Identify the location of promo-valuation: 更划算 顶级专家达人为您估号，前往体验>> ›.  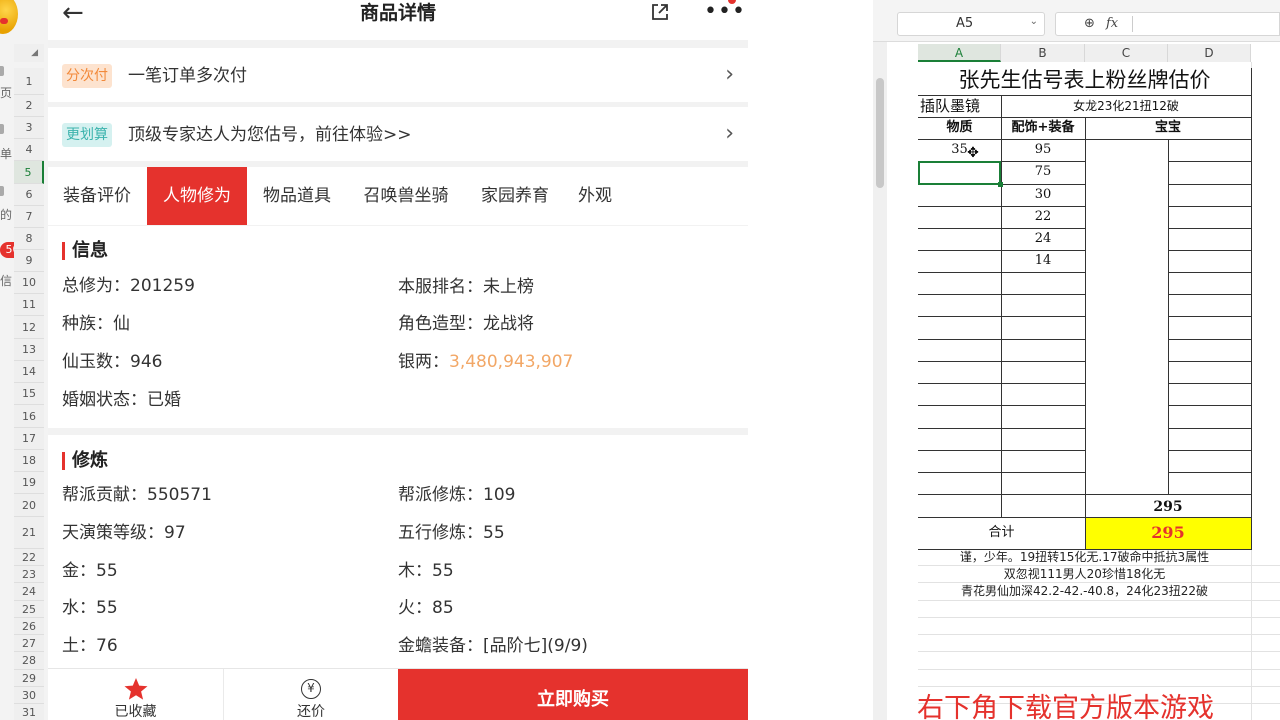
(398, 134).